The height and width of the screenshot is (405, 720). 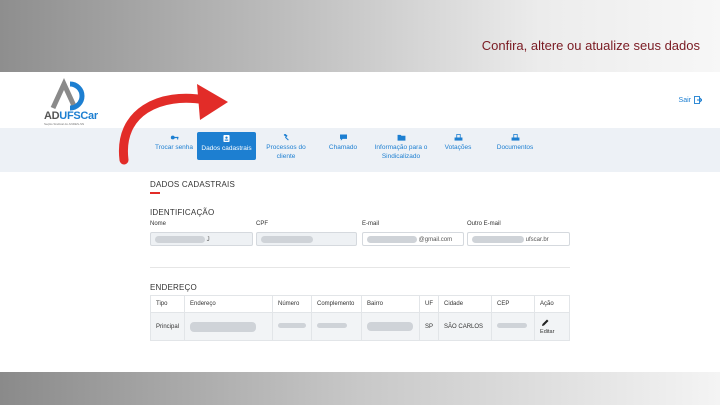 I want to click on redacted-cpf, so click(x=287, y=239).